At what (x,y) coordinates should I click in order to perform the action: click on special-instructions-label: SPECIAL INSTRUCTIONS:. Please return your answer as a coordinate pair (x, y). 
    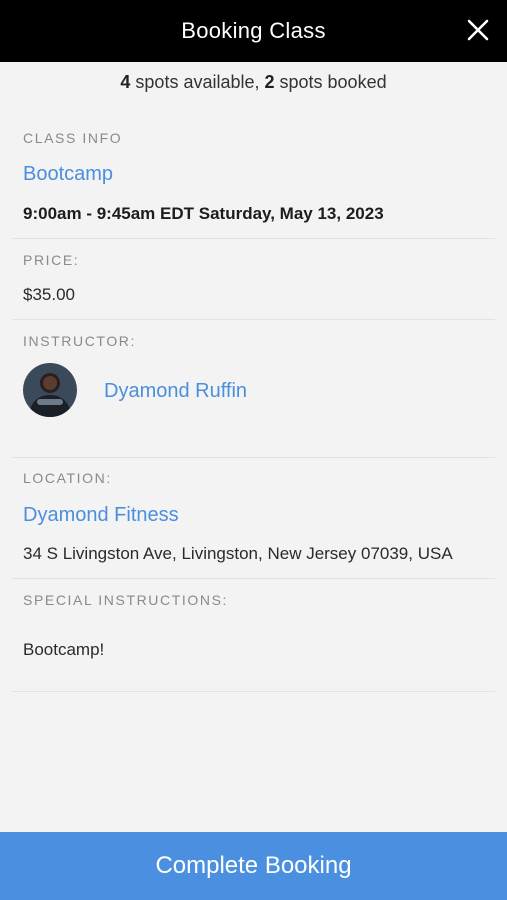
    Looking at the image, I should click on (125, 600).